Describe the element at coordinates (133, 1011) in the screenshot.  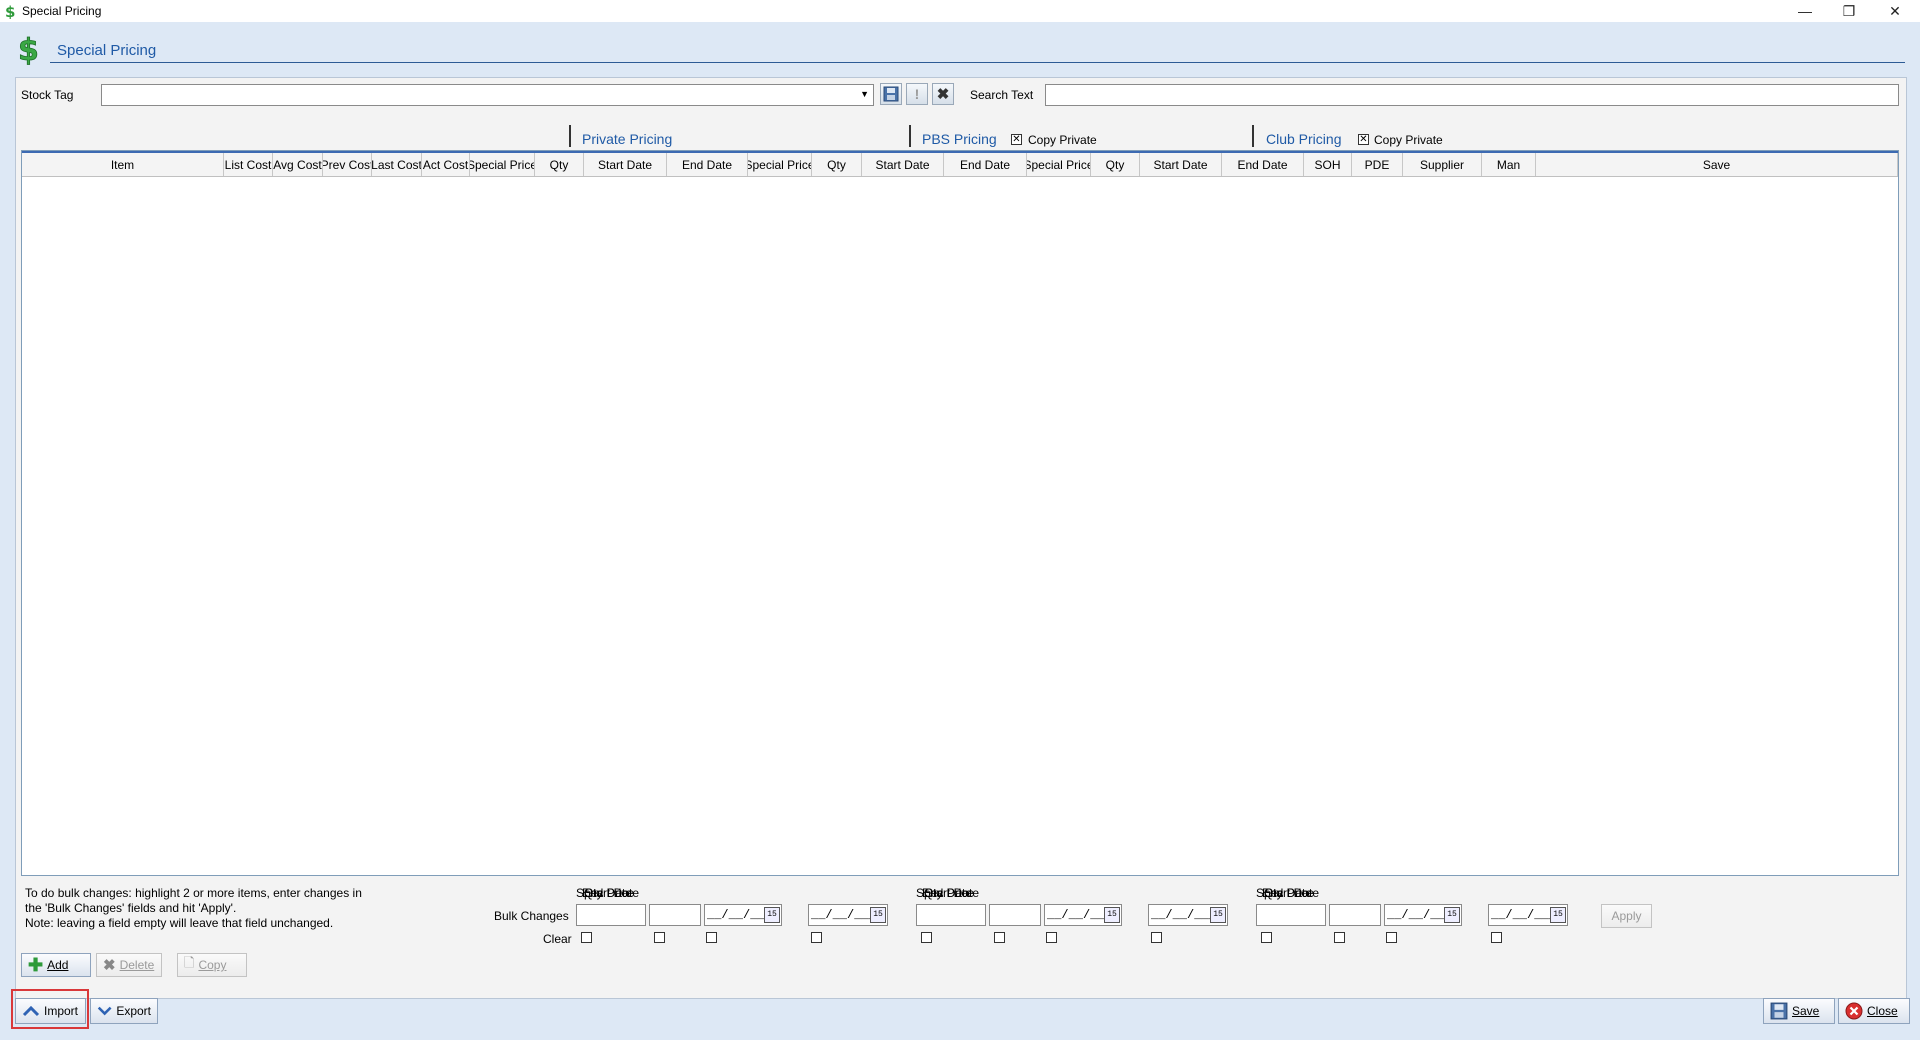
I see `export-label: Export` at that location.